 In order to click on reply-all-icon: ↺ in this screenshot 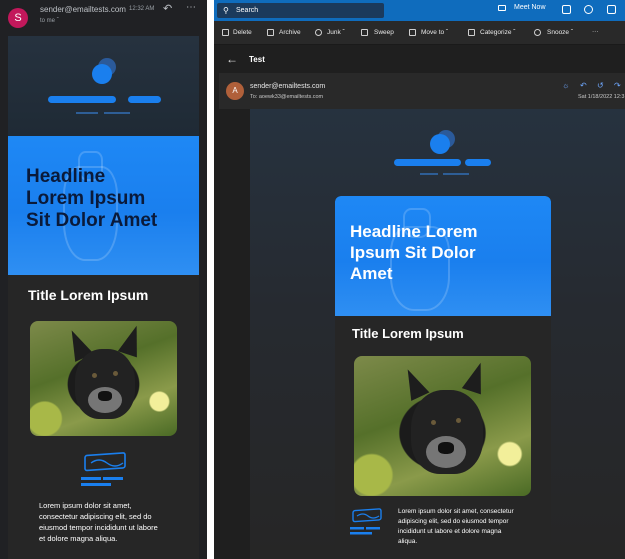, I will do `click(600, 85)`.